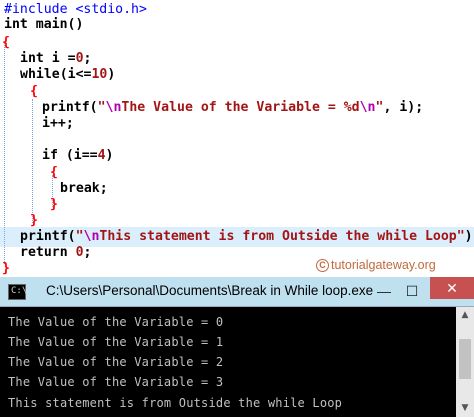  Describe the element at coordinates (79, 58) in the screenshot. I see `decl-number: 0` at that location.